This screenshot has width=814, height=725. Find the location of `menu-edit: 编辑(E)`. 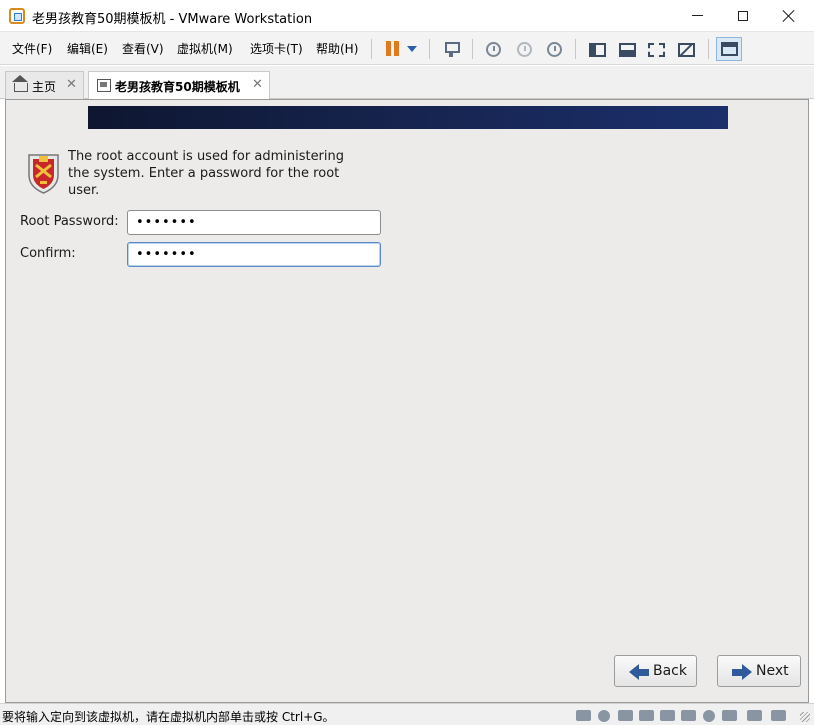

menu-edit: 编辑(E) is located at coordinates (87, 48).